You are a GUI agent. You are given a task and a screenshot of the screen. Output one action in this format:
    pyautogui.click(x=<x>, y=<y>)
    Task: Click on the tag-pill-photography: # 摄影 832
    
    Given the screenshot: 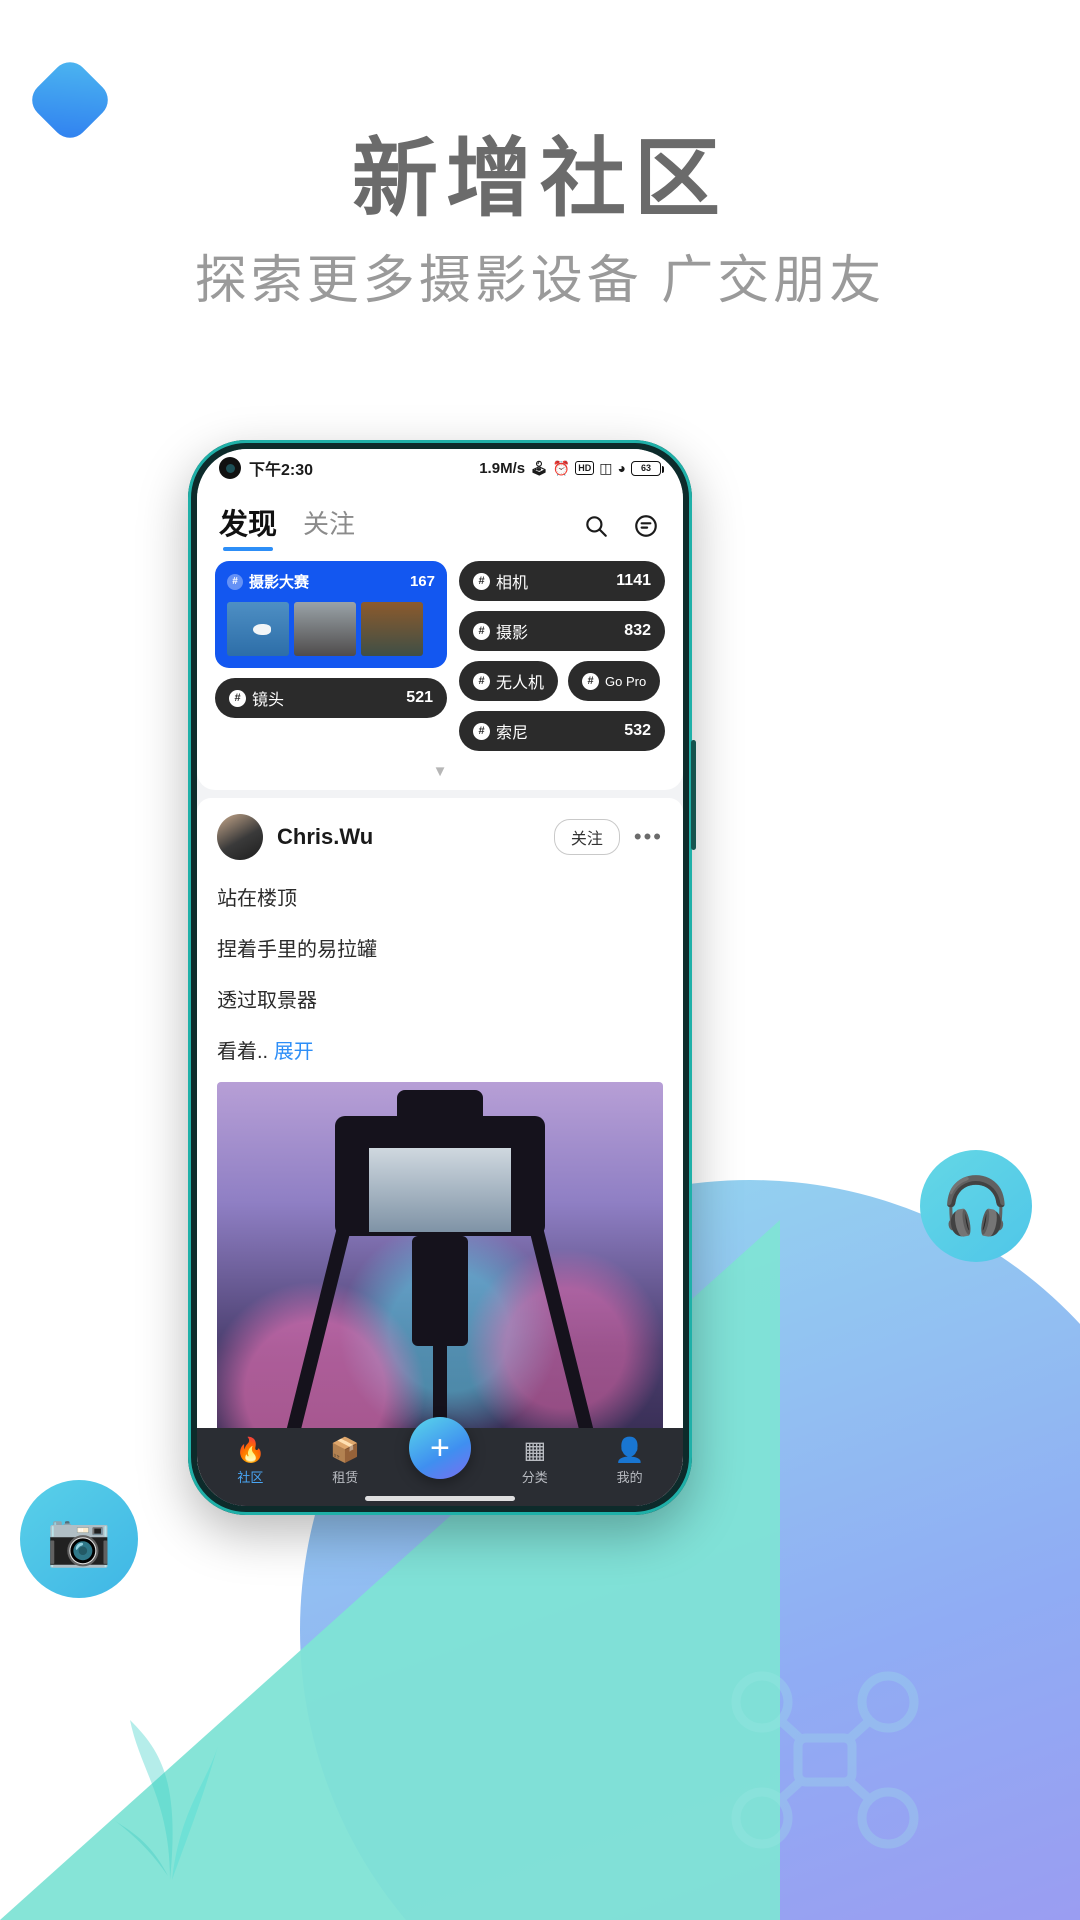 What is the action you would take?
    pyautogui.click(x=562, y=631)
    